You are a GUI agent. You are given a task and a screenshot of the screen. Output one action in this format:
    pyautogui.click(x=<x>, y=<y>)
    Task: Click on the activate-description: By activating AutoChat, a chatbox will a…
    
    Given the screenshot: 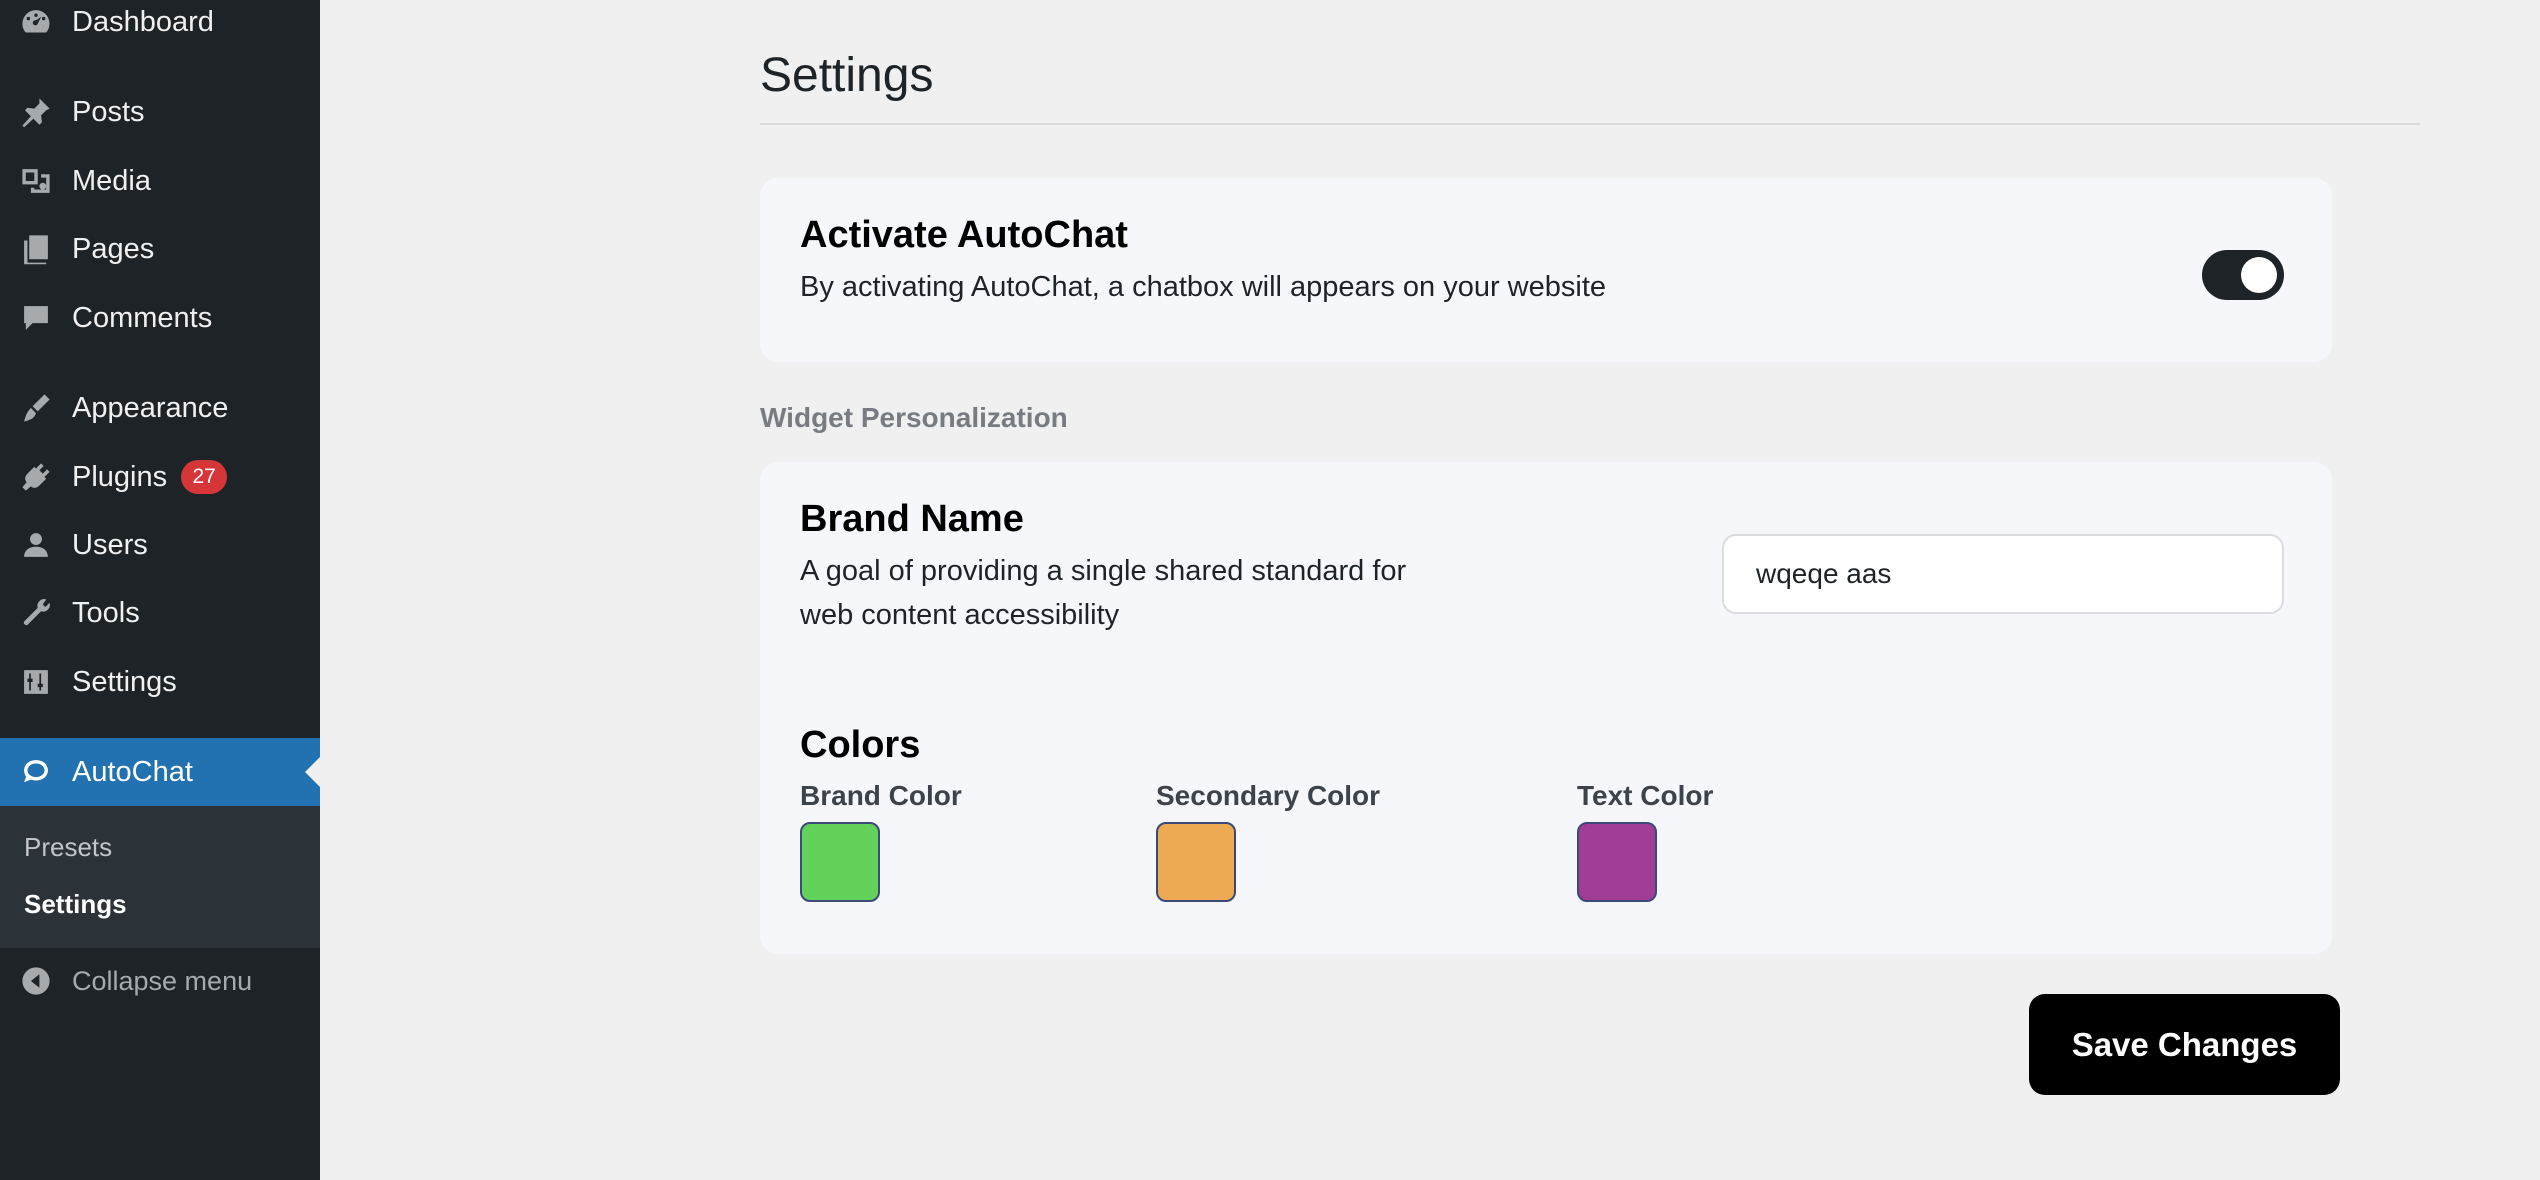 What is the action you would take?
    pyautogui.click(x=1203, y=287)
    